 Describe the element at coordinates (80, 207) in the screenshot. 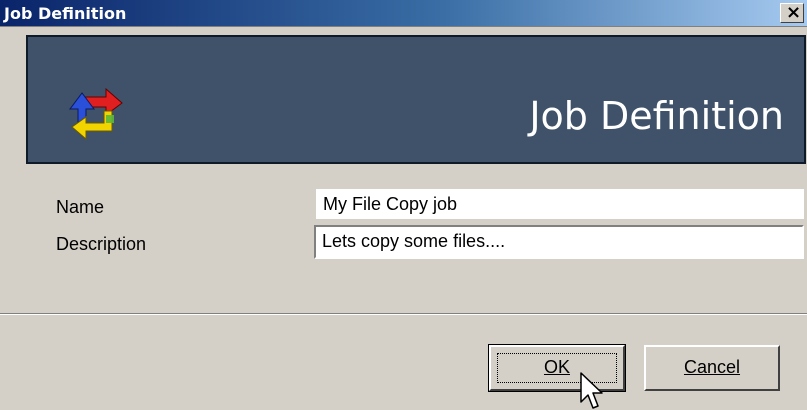

I see `name-label: Name` at that location.